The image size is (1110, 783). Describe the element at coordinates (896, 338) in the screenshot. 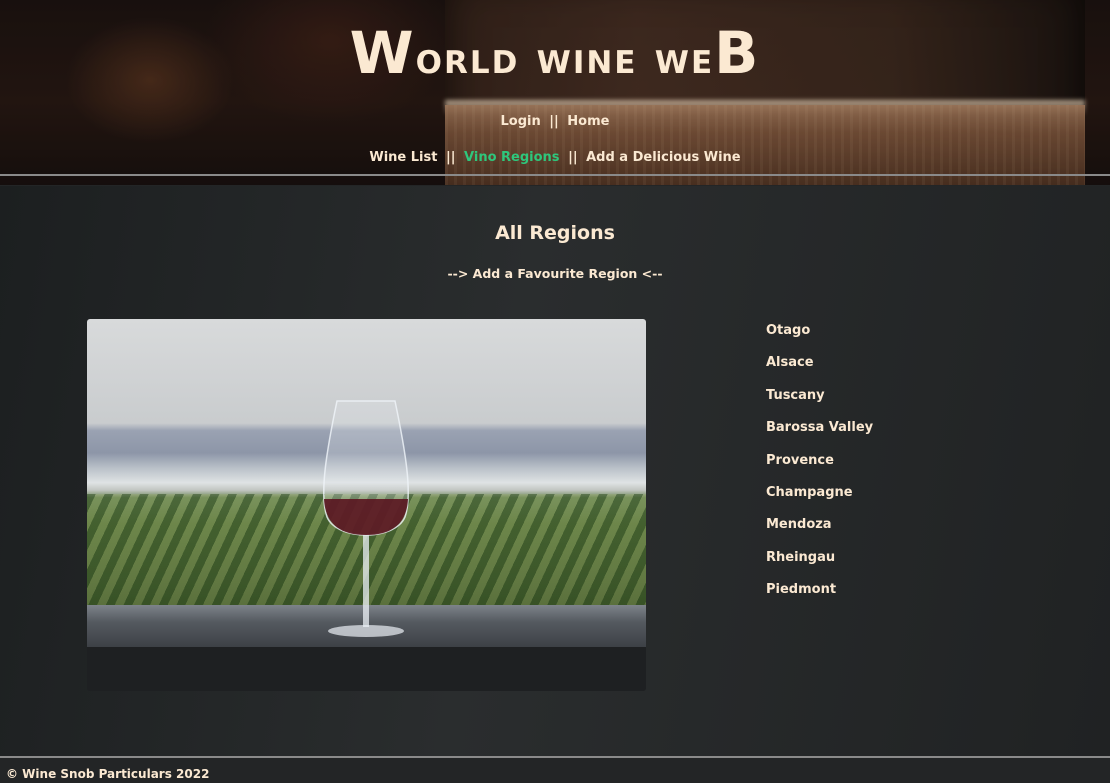

I see `region-item: Otago` at that location.